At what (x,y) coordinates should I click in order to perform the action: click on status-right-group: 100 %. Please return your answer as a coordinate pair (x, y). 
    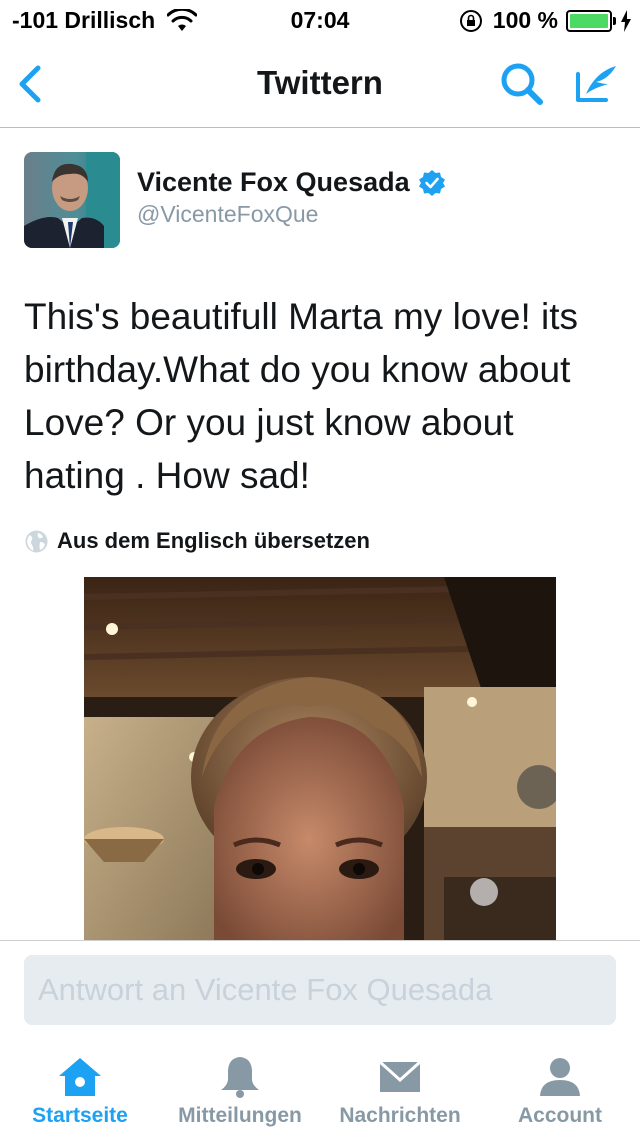
    Looking at the image, I should click on (545, 20).